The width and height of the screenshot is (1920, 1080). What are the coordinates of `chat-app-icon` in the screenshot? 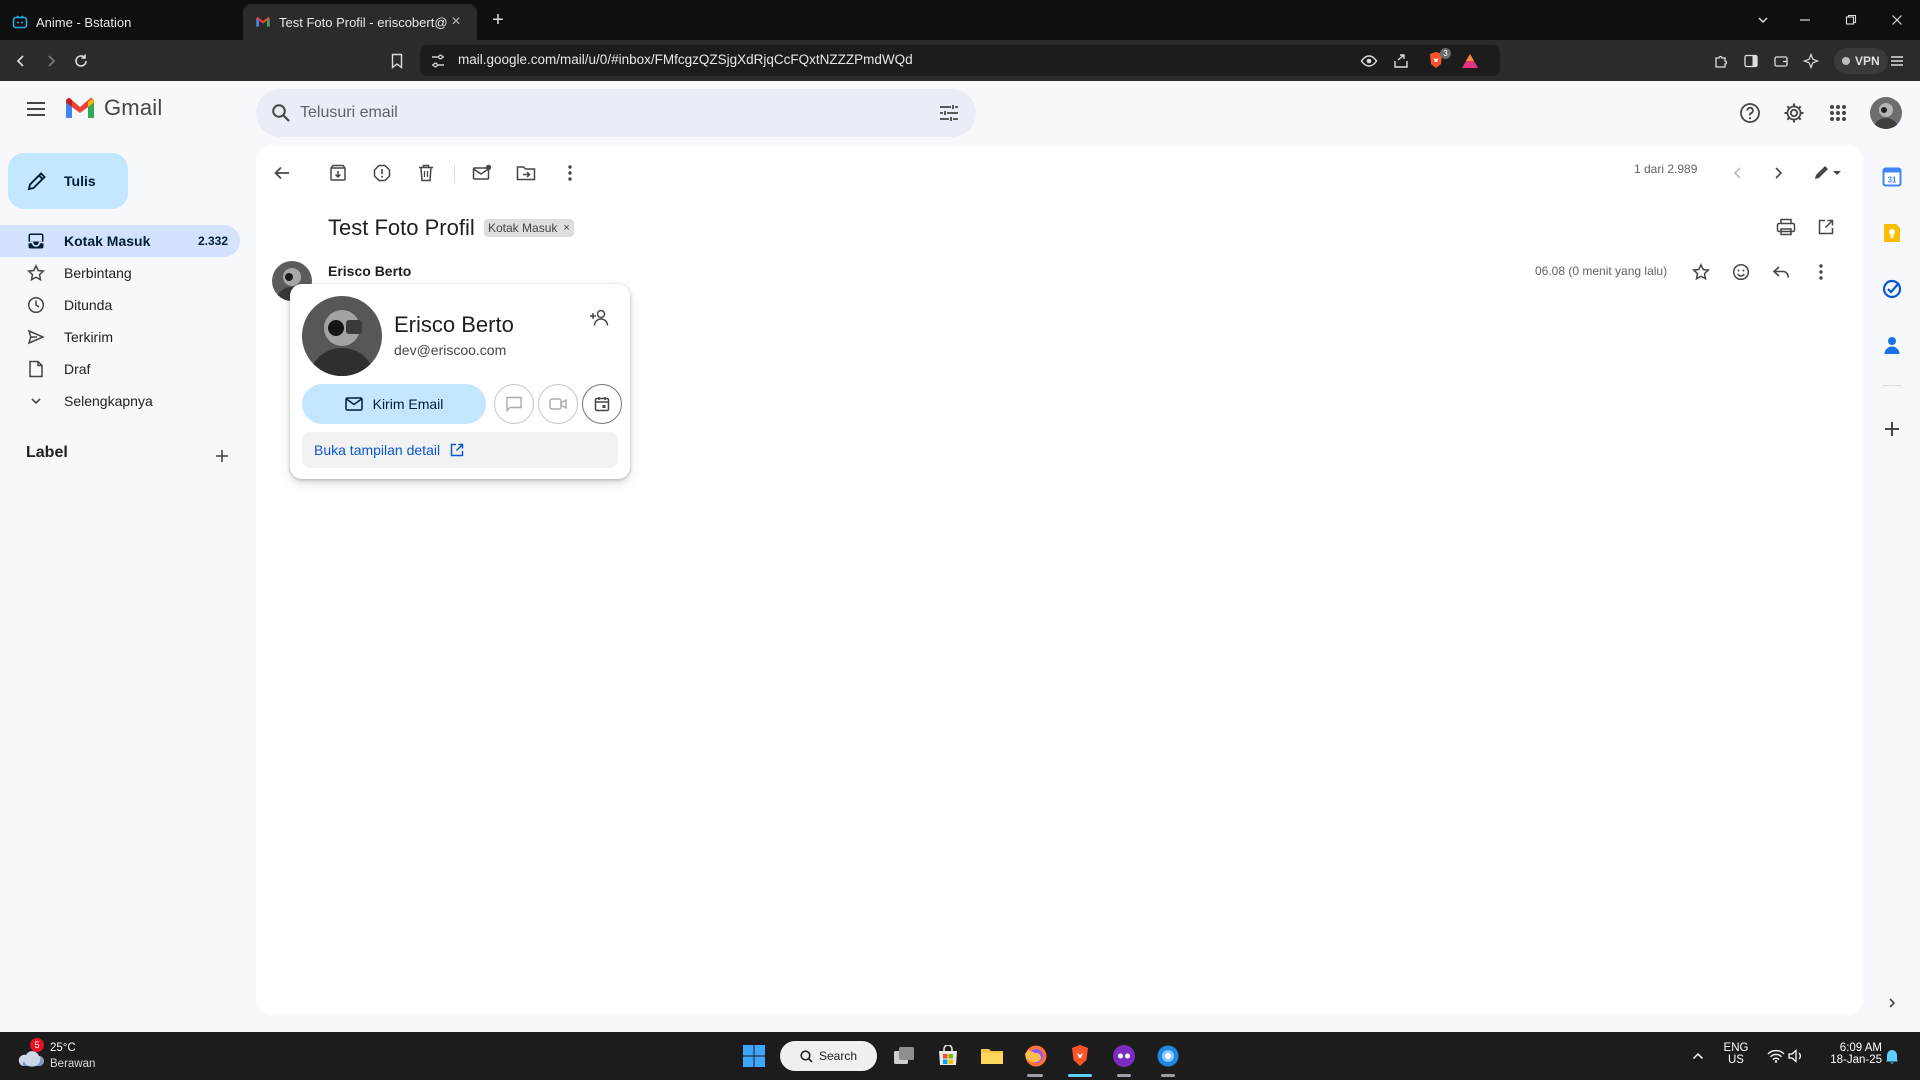 It's located at (1168, 1056).